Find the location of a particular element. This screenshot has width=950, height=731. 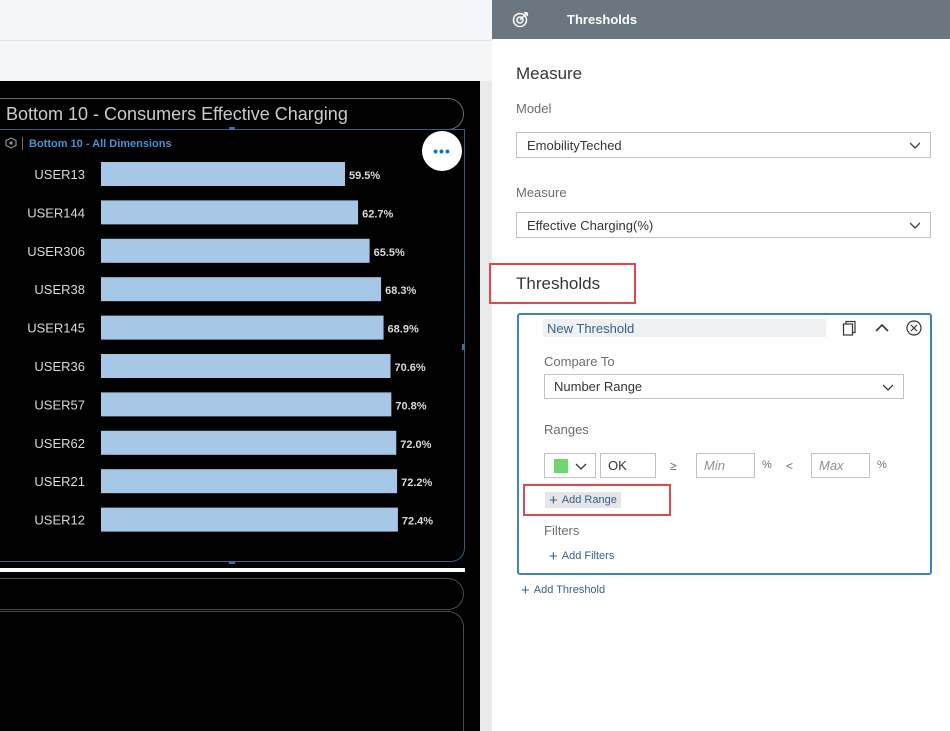

canvas-gutter is located at coordinates (486, 406).